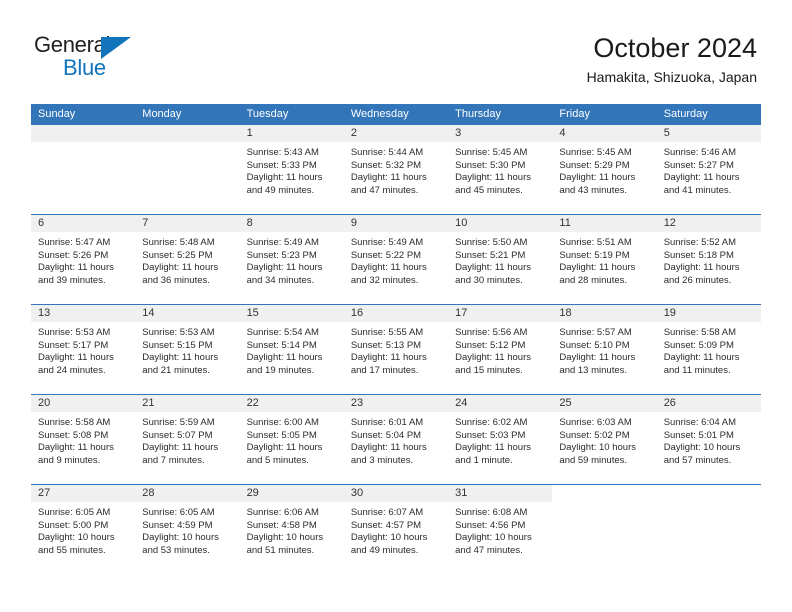 The height and width of the screenshot is (612, 792). Describe the element at coordinates (76, 364) in the screenshot. I see `daylight-text: Daylight: 11 hours and 24 minutes.` at that location.